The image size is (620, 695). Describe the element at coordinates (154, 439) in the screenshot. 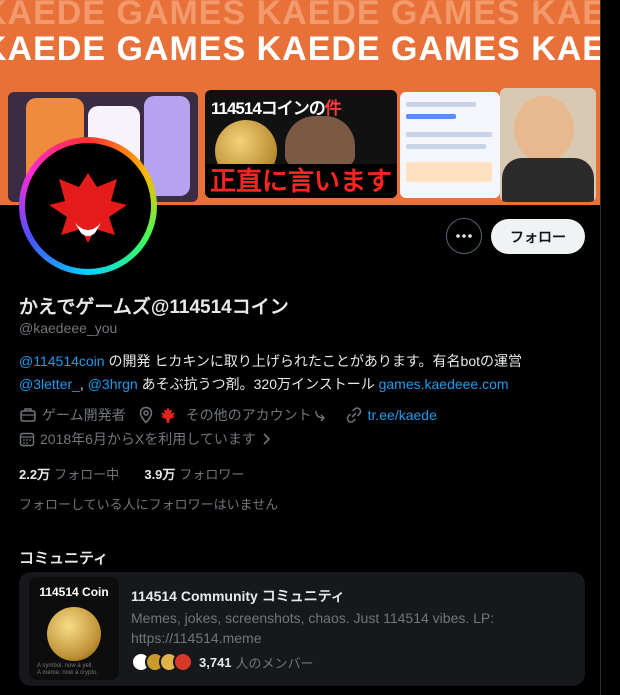

I see `profile-joined: 2018年6月からXを利用しています` at that location.